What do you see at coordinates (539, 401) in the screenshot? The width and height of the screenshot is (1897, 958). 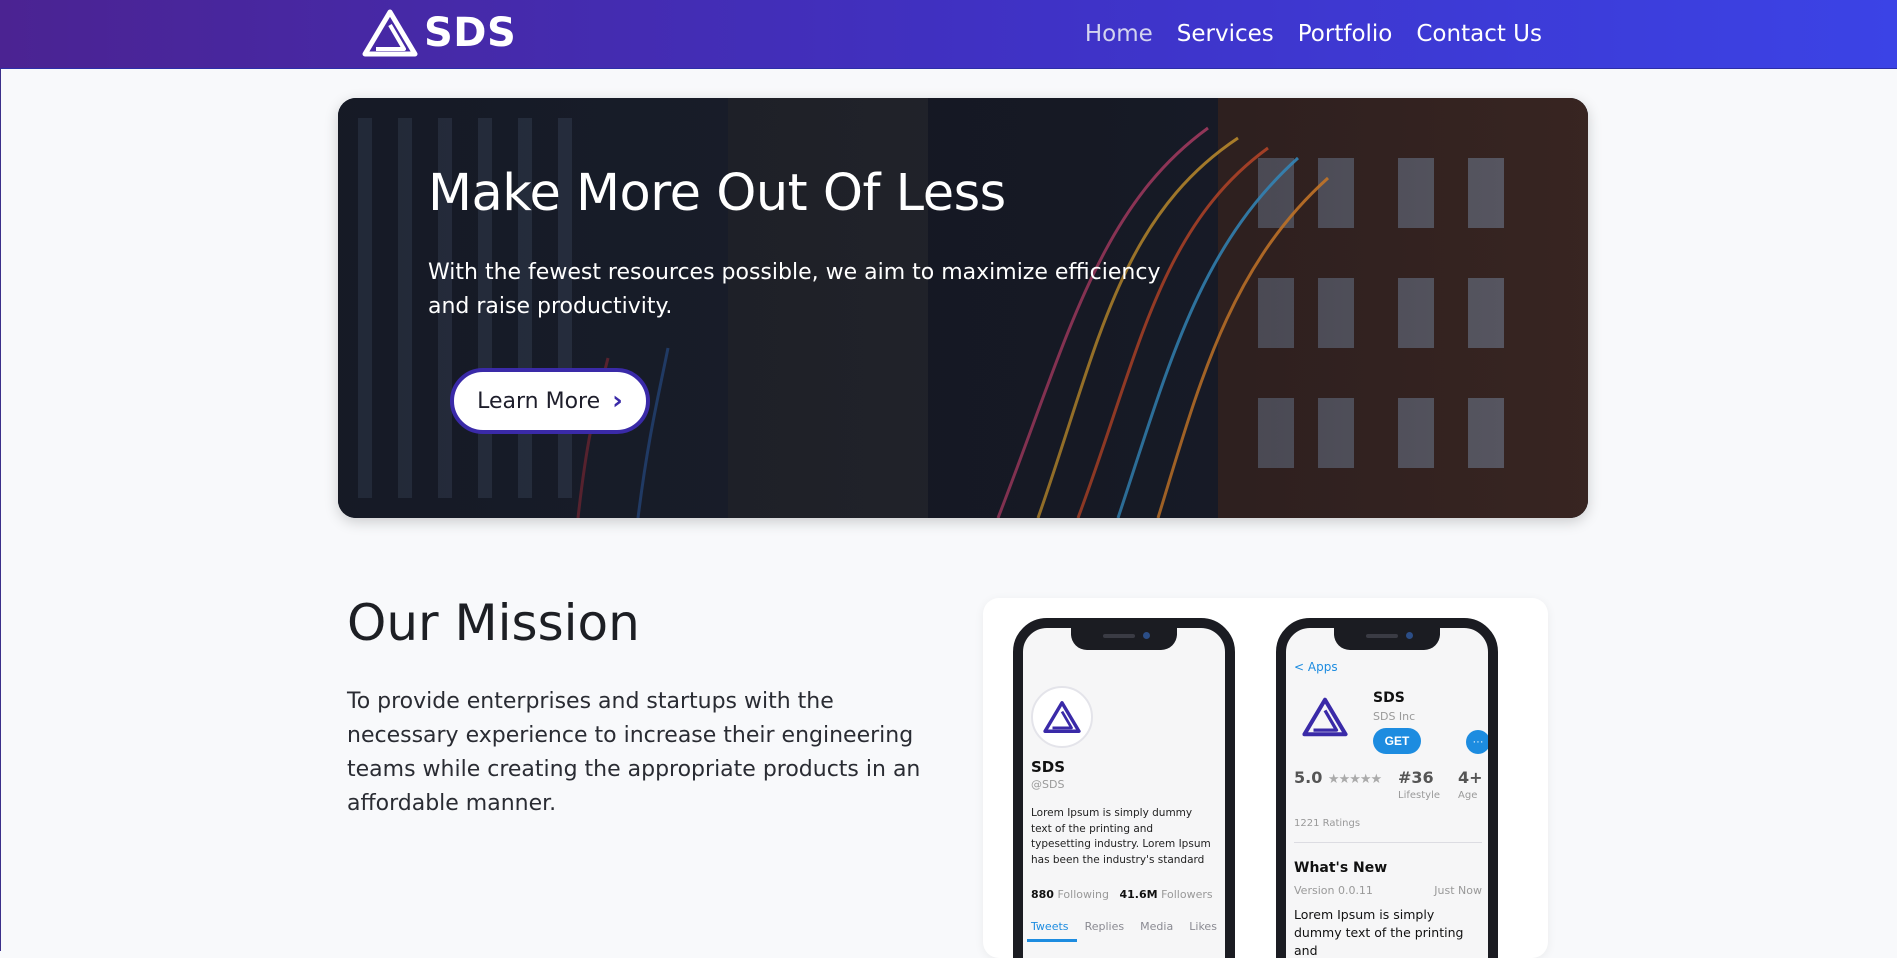 I see `learn-more-label: Learn More` at bounding box center [539, 401].